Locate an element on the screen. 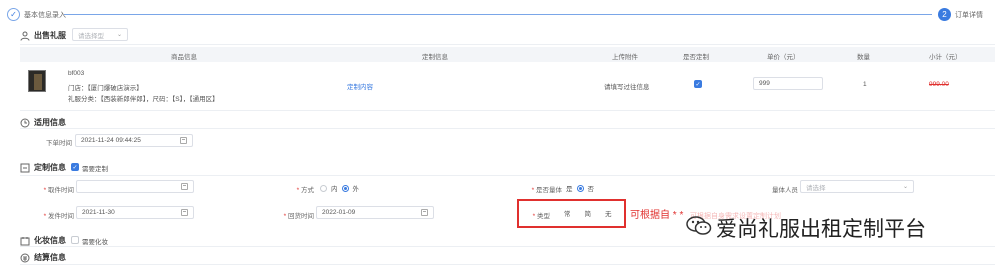  quantity-value: 1 is located at coordinates (865, 84).